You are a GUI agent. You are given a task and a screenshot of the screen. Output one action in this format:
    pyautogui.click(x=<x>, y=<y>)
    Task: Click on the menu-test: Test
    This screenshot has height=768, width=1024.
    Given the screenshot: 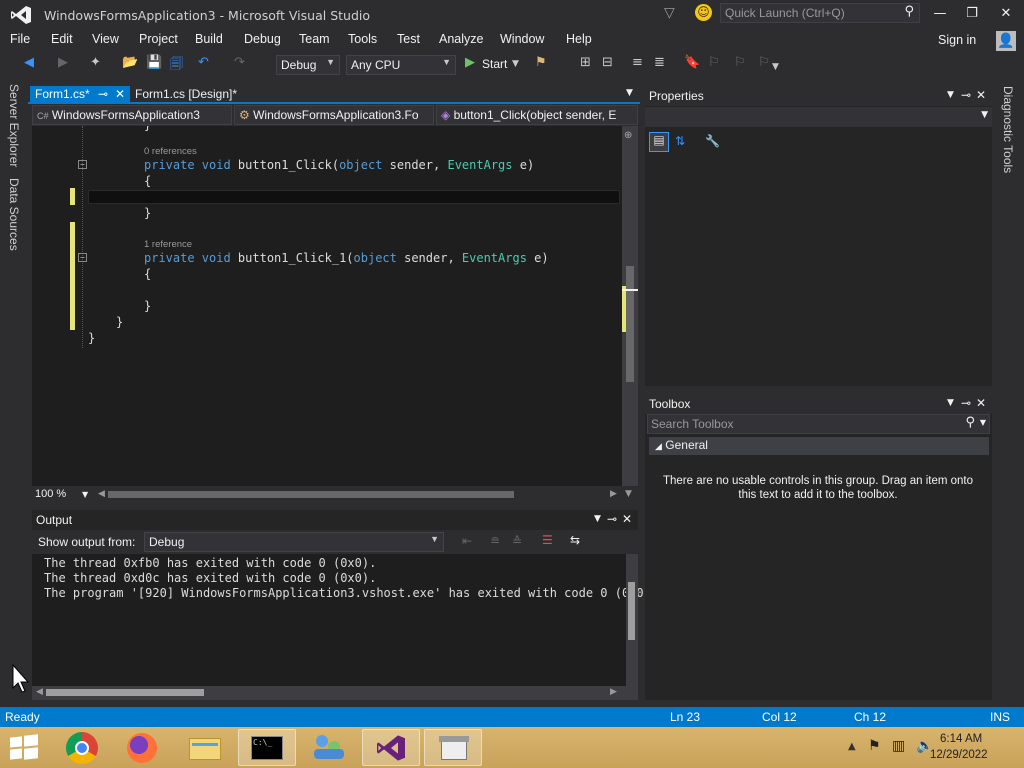 What is the action you would take?
    pyautogui.click(x=408, y=39)
    